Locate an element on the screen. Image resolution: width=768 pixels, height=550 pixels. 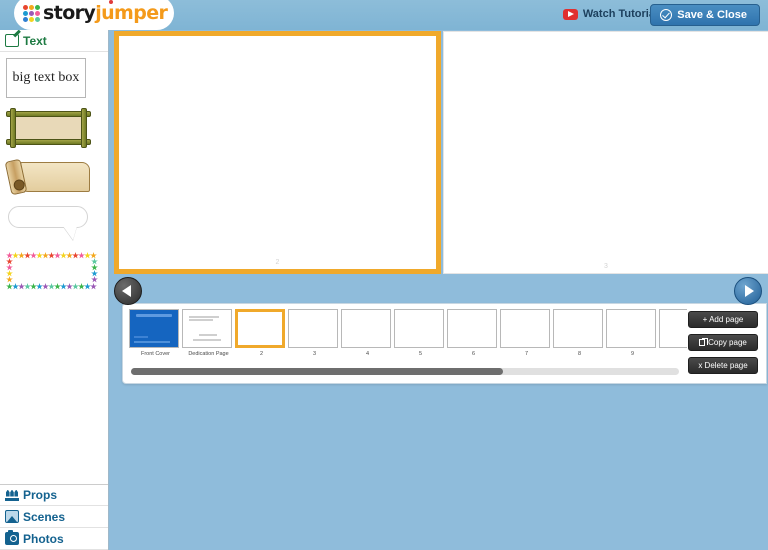
next-page-button is located at coordinates (748, 291).